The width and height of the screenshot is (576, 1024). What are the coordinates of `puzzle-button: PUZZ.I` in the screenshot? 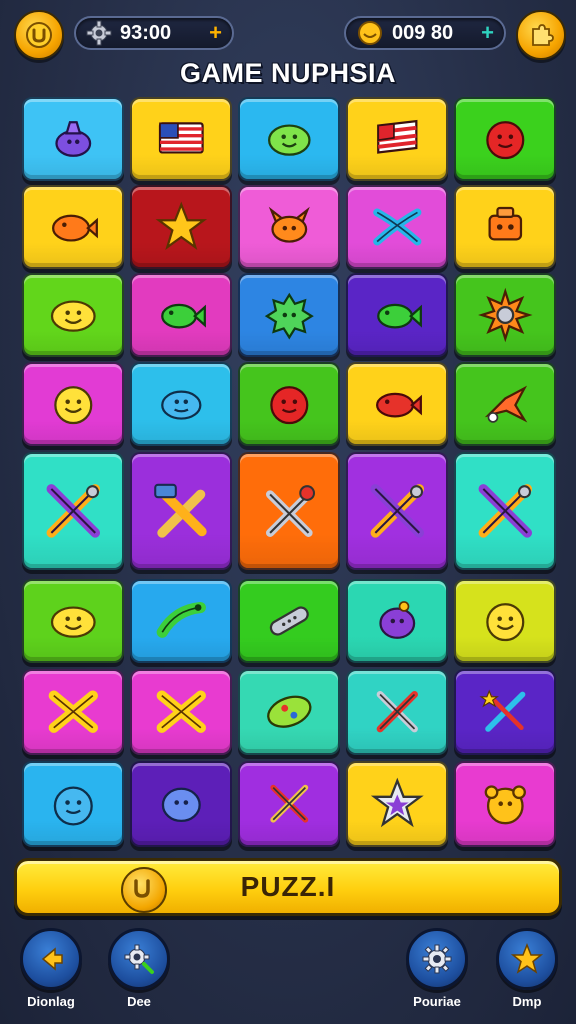 It's located at (288, 887).